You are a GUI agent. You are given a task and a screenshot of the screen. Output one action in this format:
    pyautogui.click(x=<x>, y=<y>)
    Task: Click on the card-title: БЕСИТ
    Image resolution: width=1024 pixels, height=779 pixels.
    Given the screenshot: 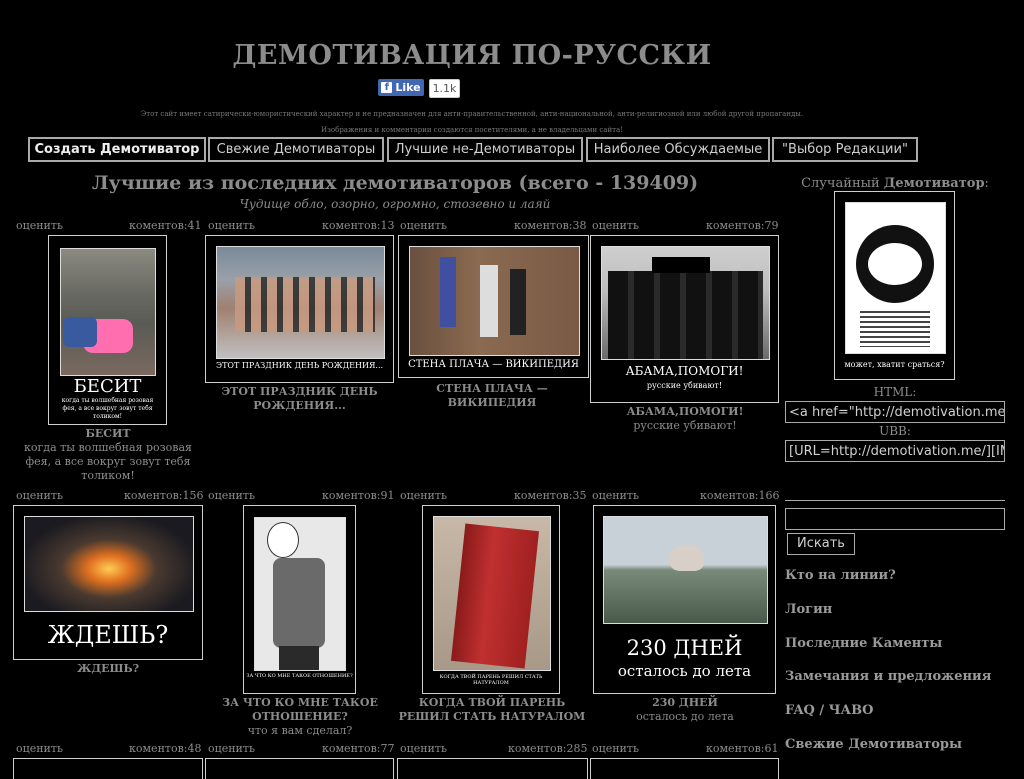 What is the action you would take?
    pyautogui.click(x=108, y=434)
    